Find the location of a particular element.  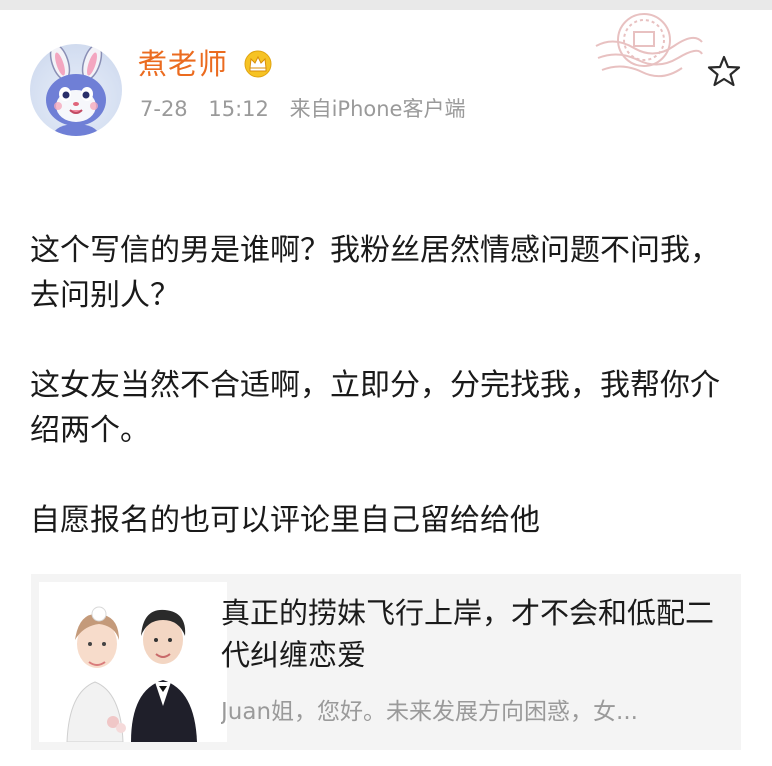

author-avatar is located at coordinates (76, 90).